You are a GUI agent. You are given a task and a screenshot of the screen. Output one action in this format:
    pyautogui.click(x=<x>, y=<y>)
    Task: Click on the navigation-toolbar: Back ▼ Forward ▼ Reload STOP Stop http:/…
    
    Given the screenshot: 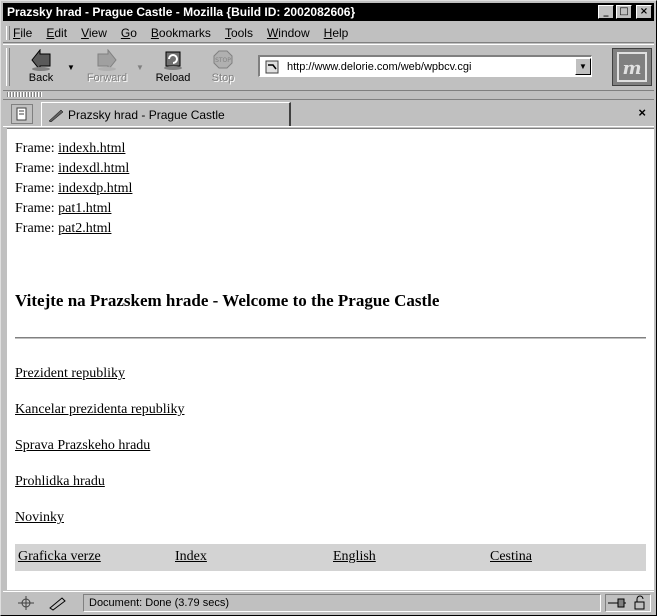 What is the action you would take?
    pyautogui.click(x=328, y=67)
    